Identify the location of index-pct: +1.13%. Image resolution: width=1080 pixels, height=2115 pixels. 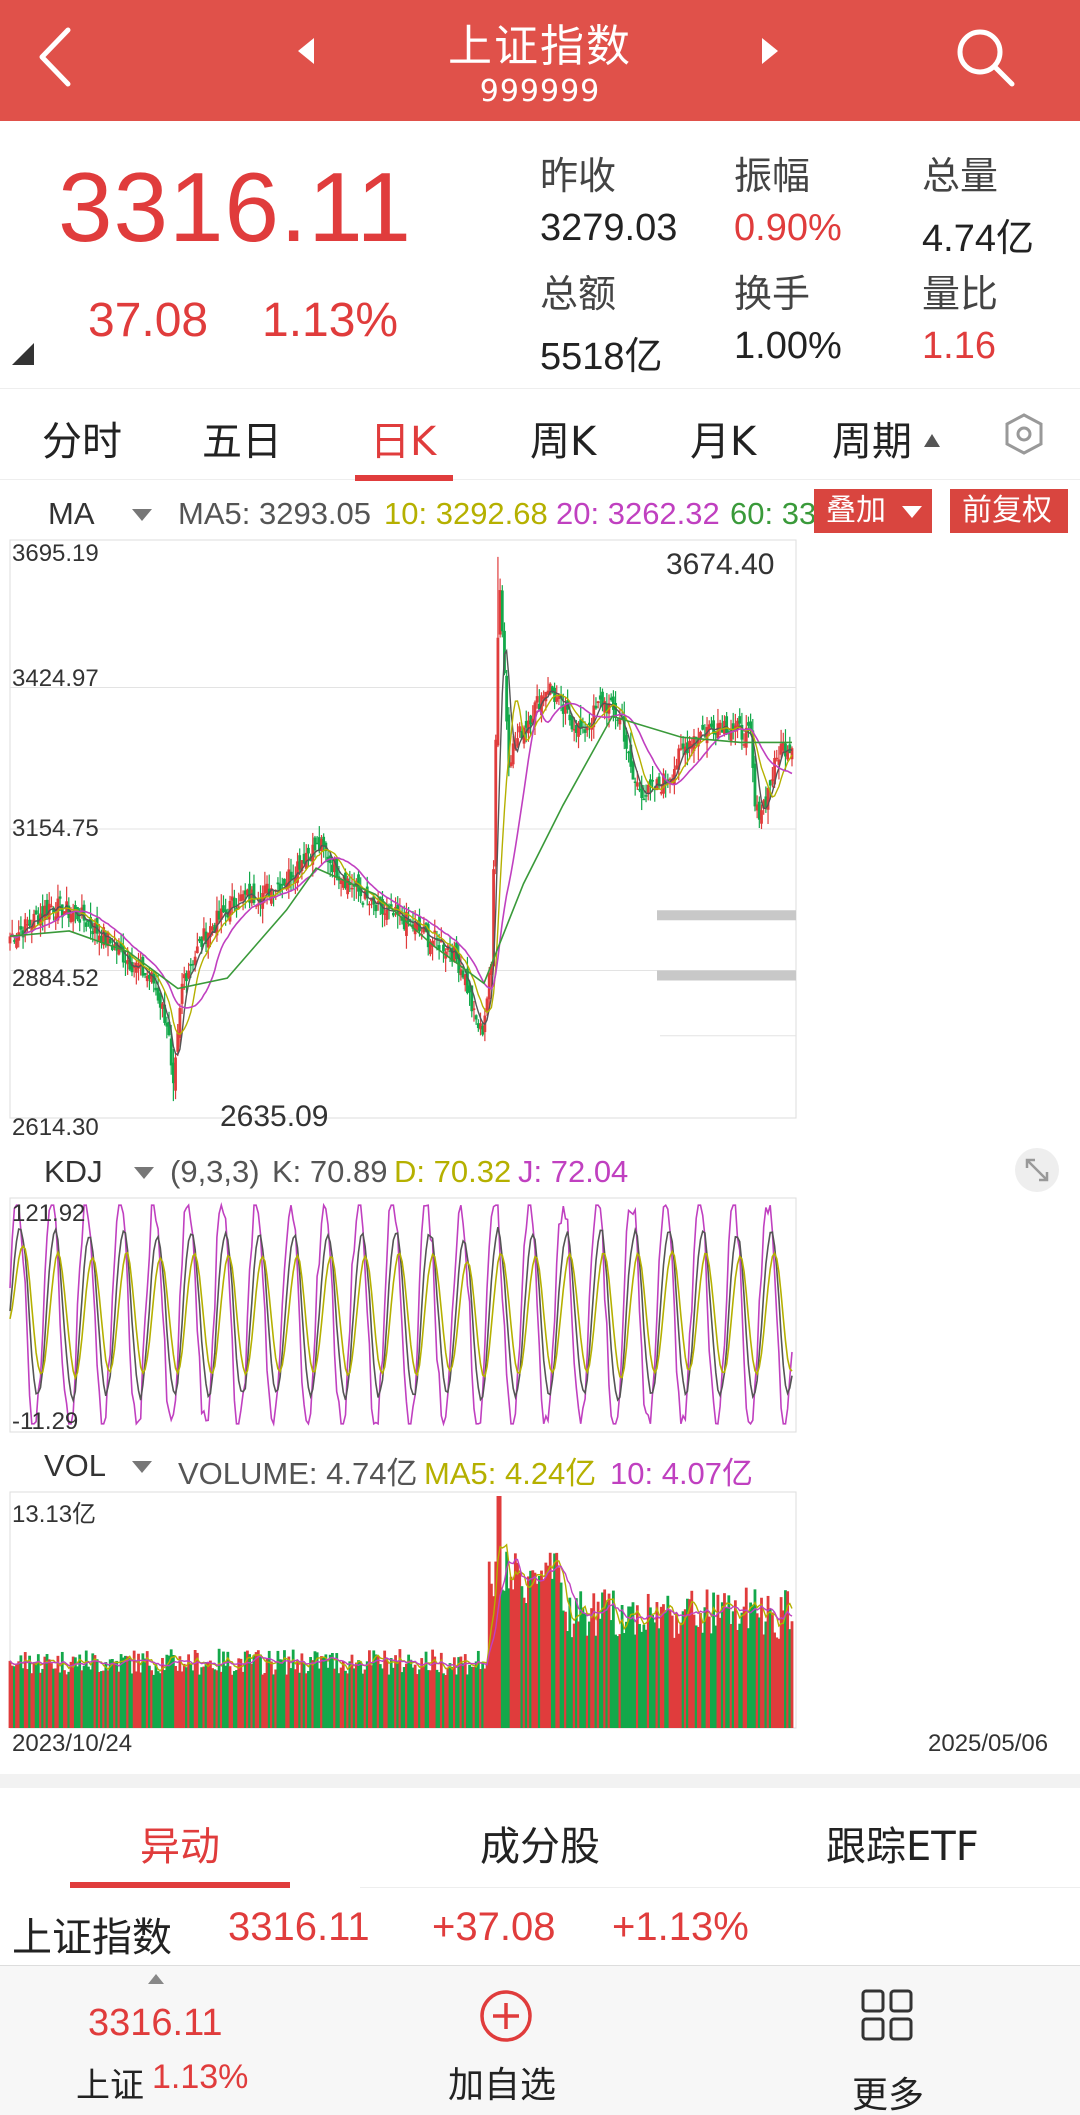
(680, 1927).